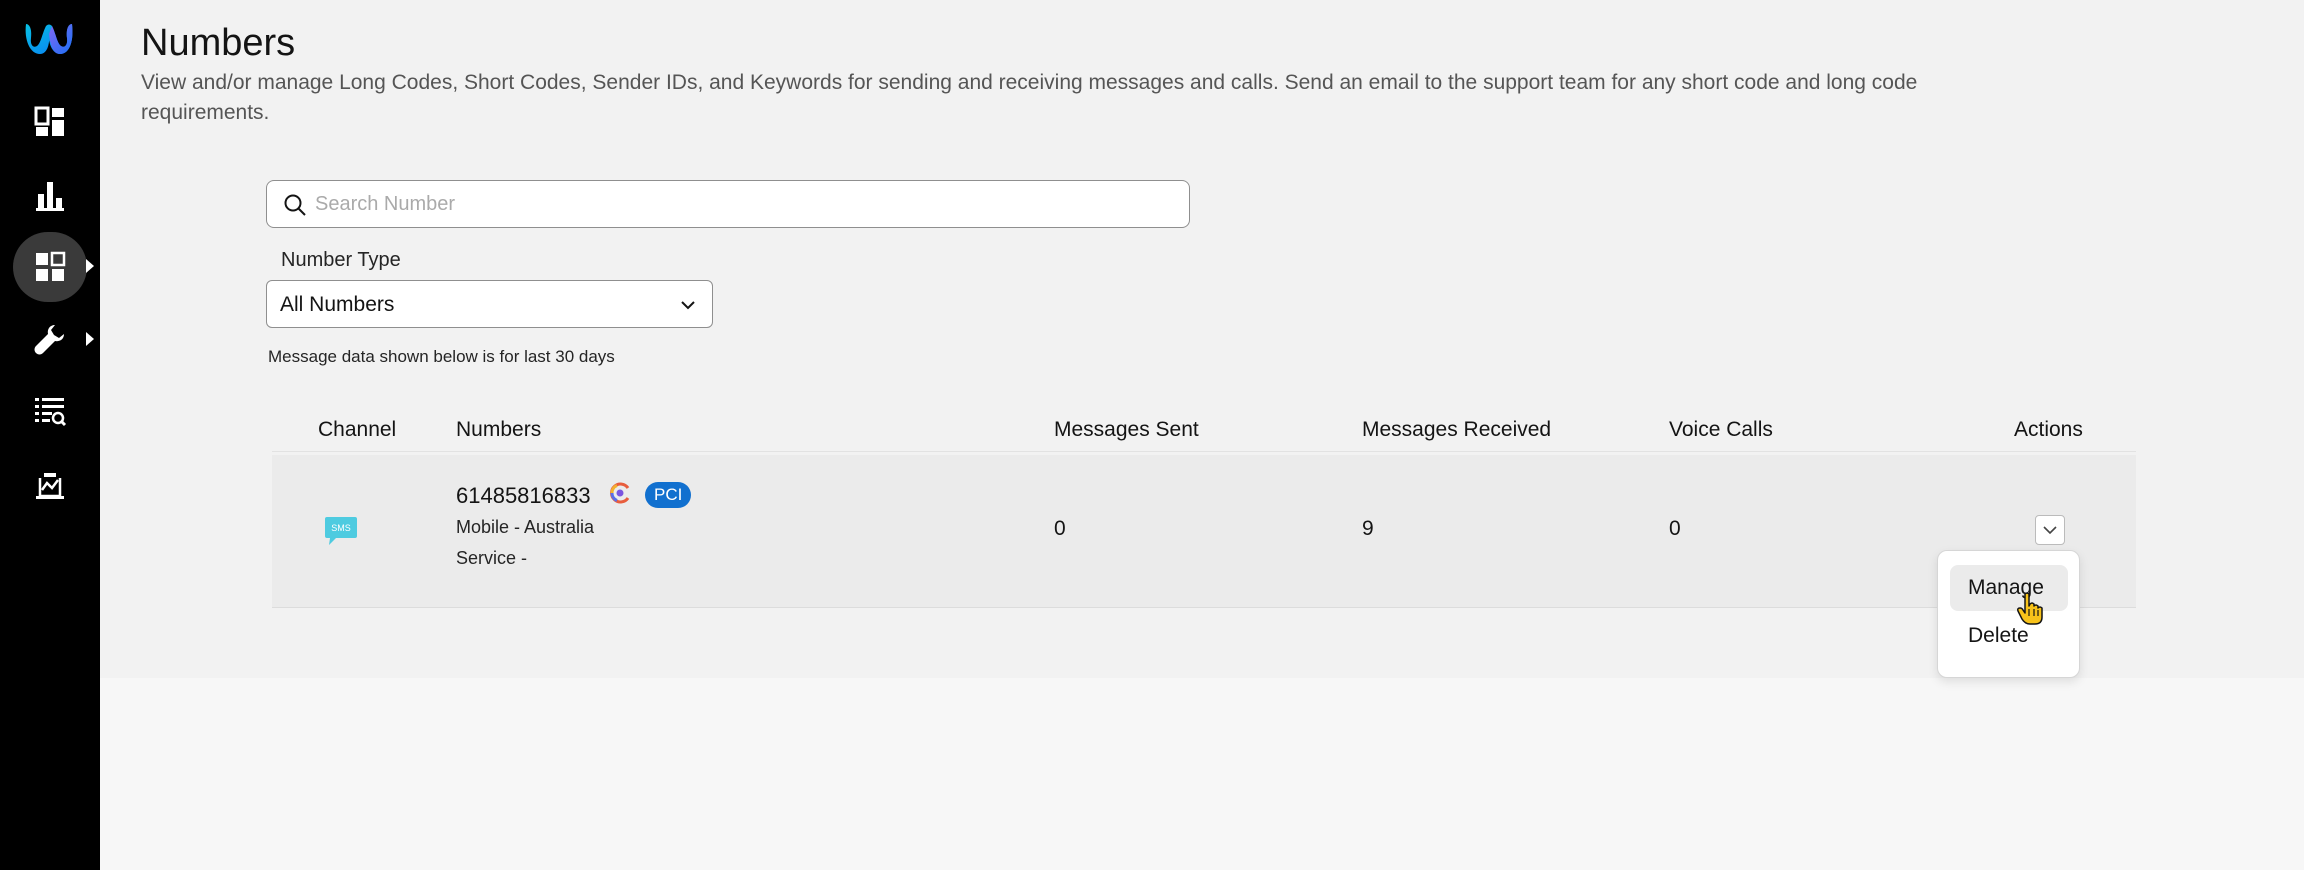 The width and height of the screenshot is (2304, 870). What do you see at coordinates (357, 429) in the screenshot?
I see `column-header-channel: Channel` at bounding box center [357, 429].